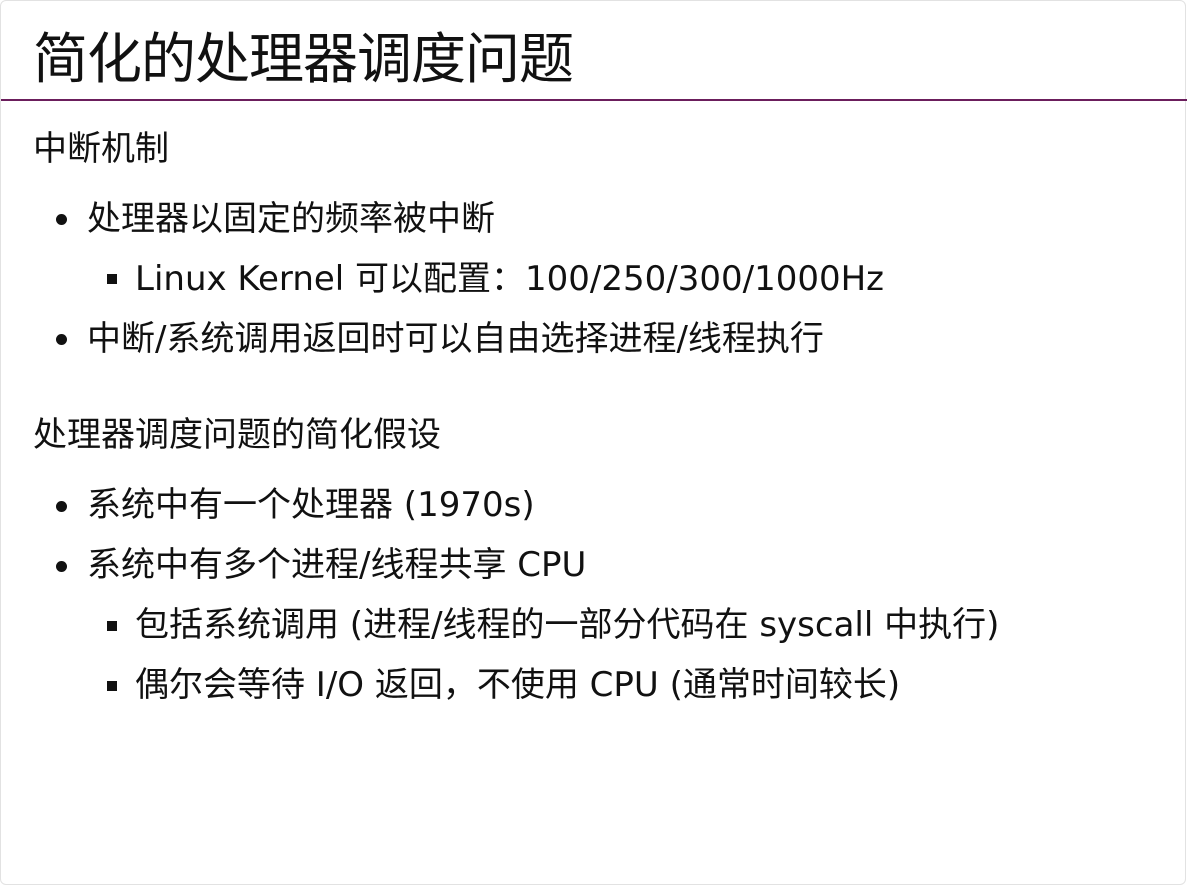 The width and height of the screenshot is (1188, 887). I want to click on section-heading-interrupts: 中断机制, so click(101, 149).